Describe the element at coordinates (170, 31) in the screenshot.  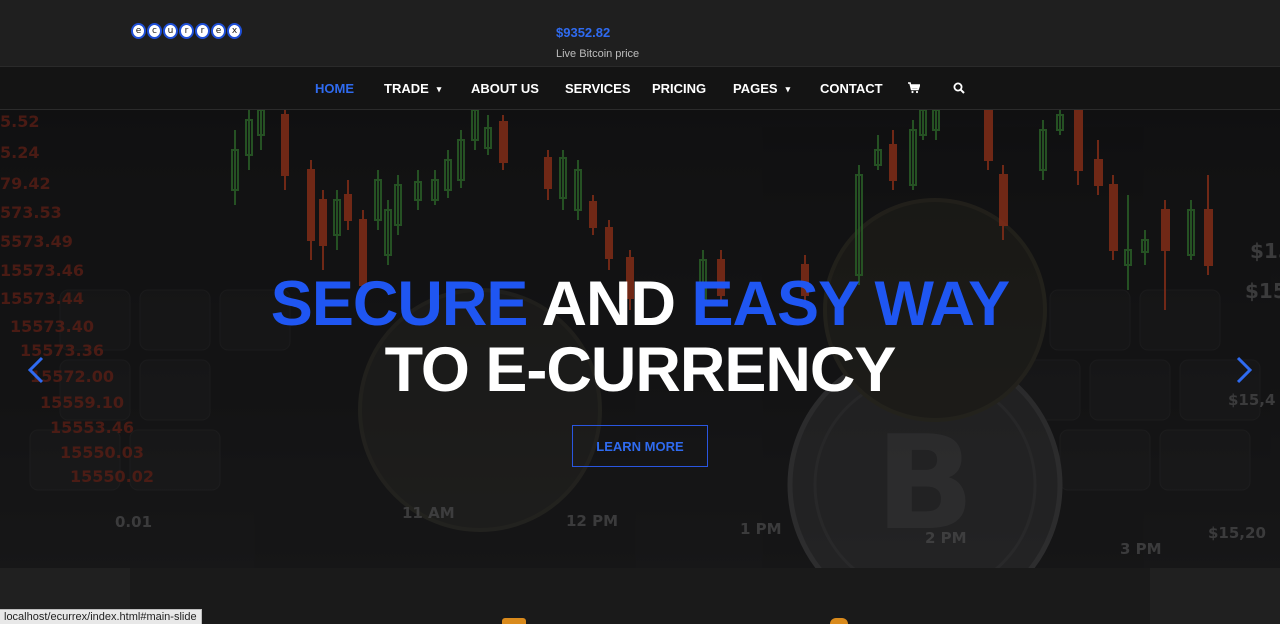
I see `logo-letter: u` at that location.